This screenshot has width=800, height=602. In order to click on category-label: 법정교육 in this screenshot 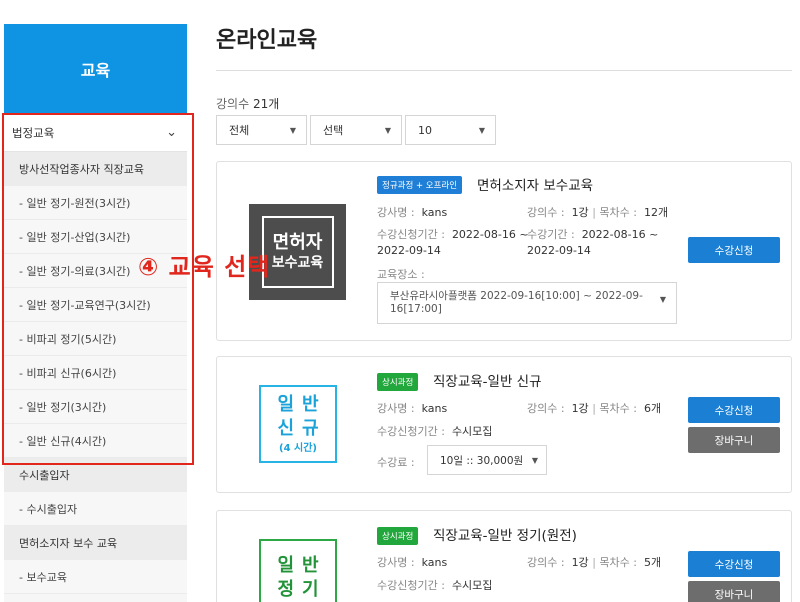, I will do `click(33, 132)`.